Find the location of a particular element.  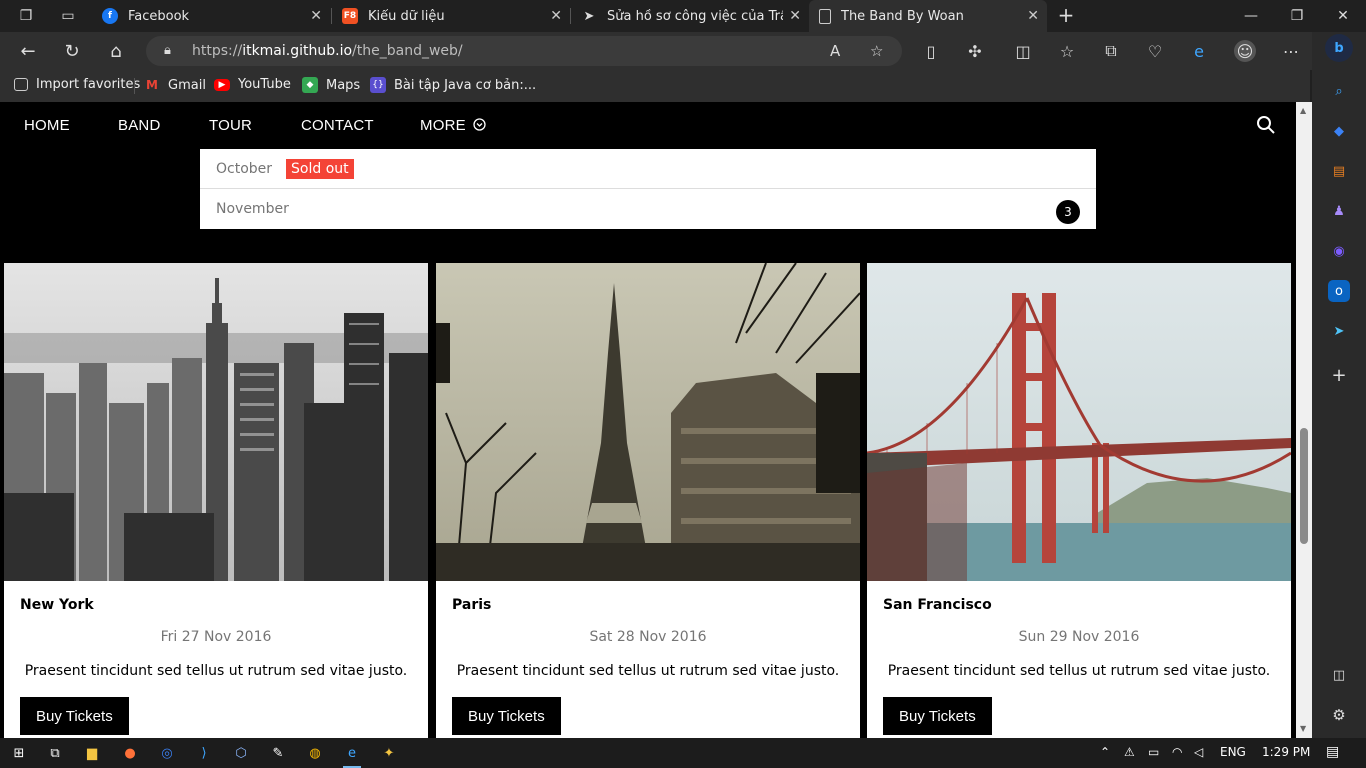

collections-icon: ⧉ is located at coordinates (1111, 51).